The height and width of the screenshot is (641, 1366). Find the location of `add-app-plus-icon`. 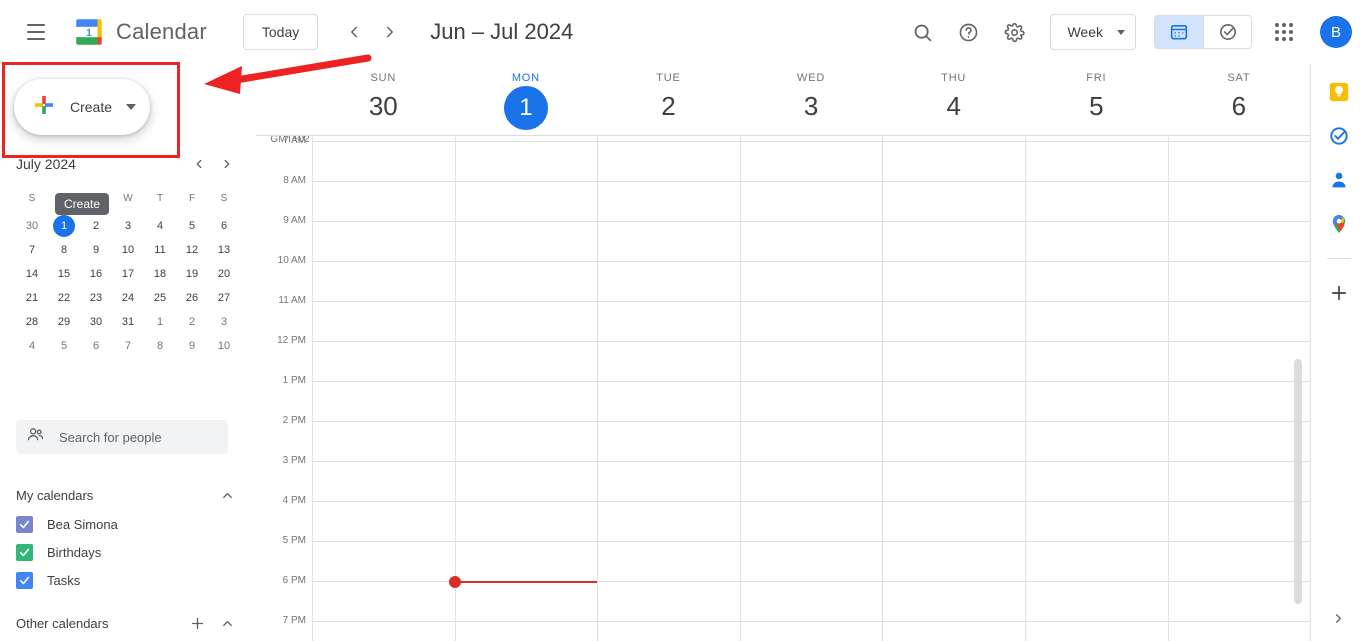

add-app-plus-icon is located at coordinates (1339, 293).